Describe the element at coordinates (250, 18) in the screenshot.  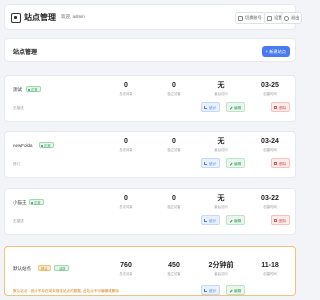
I see `switch-account-button: 切换账号` at that location.